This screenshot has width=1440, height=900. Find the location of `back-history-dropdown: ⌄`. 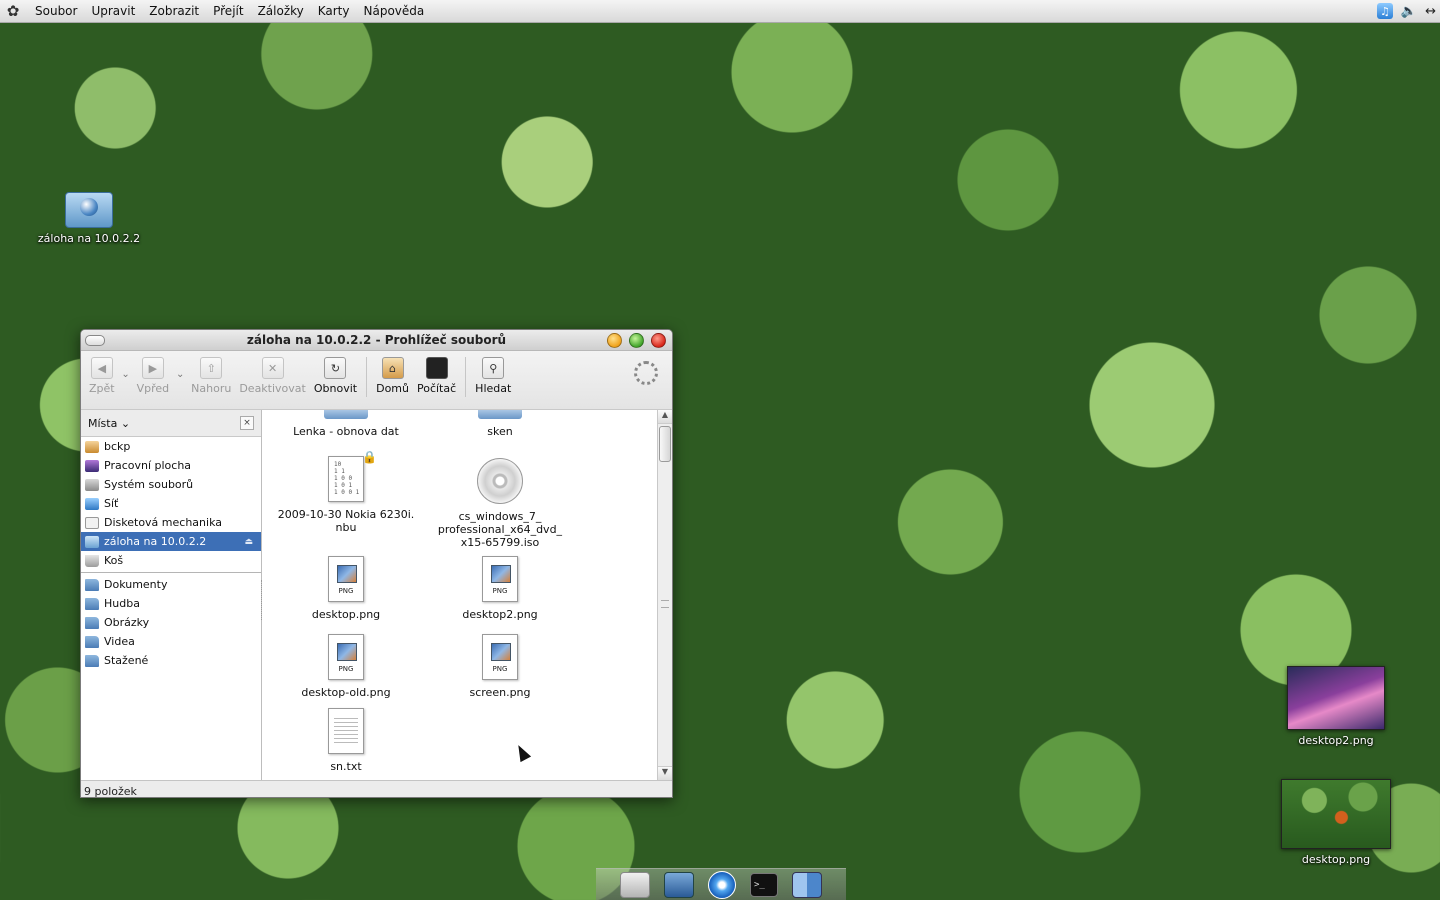

back-history-dropdown: ⌄ is located at coordinates (126, 368).